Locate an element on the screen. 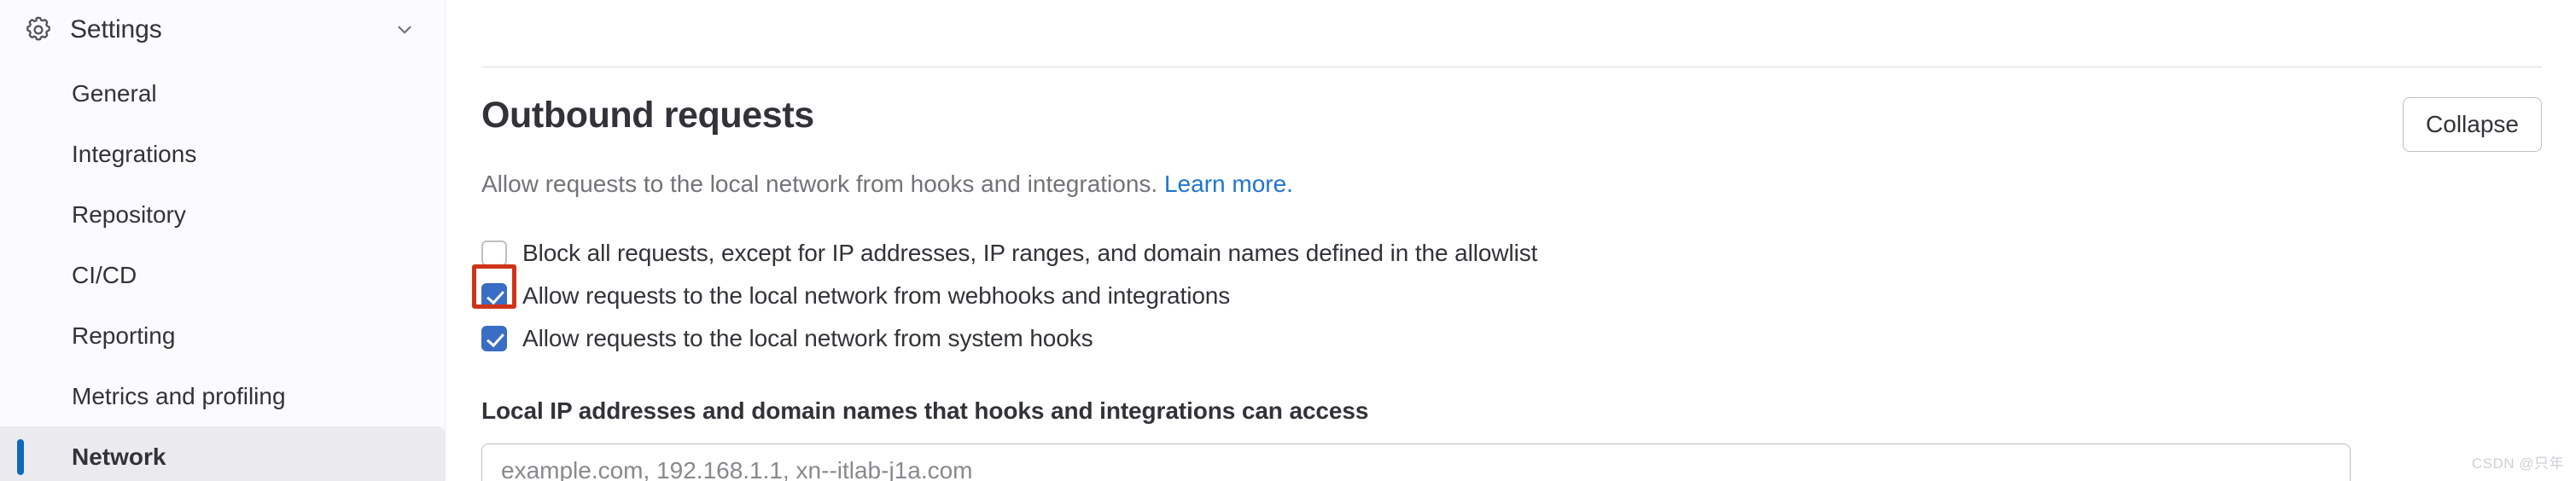  sidebar-item-label: General is located at coordinates (114, 93).